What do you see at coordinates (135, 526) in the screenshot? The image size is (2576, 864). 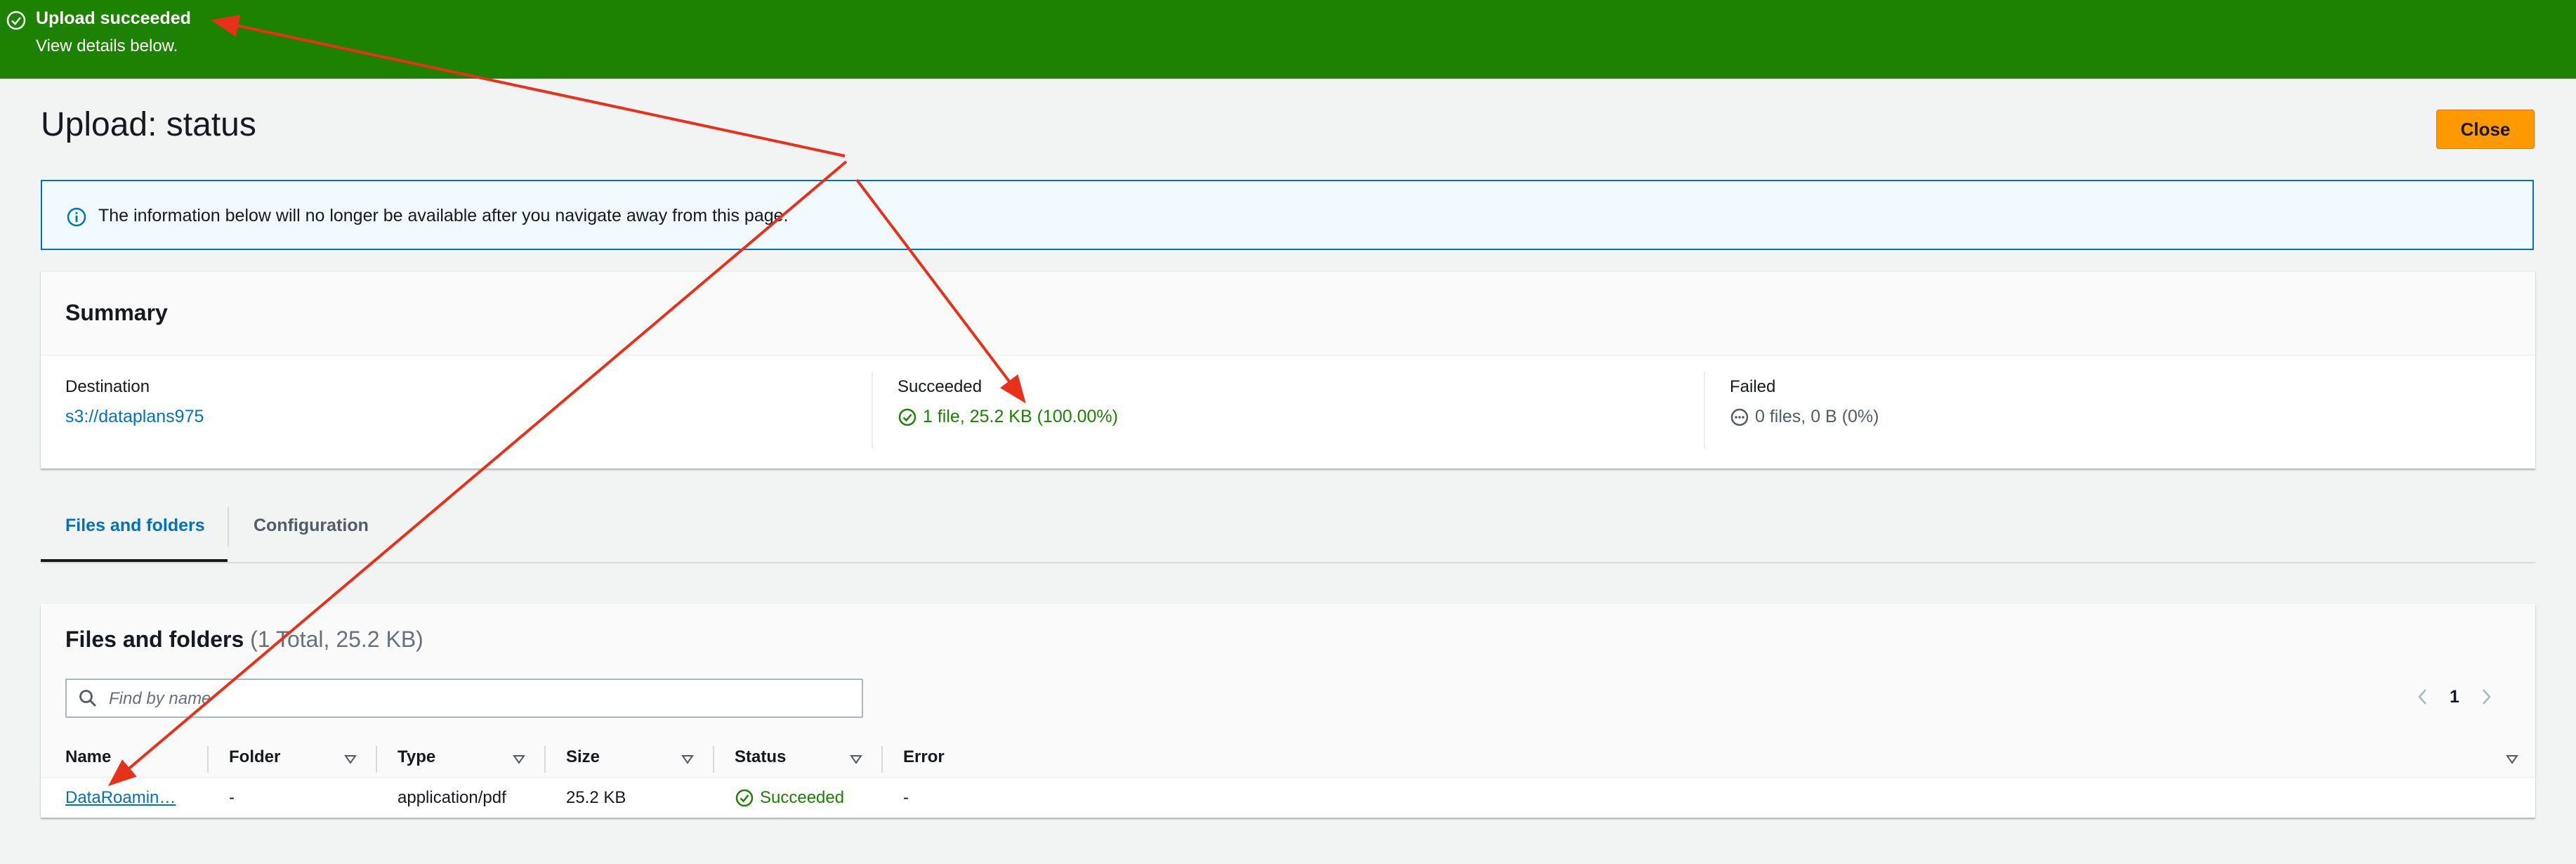 I see `tab-files-and-folders: Files and folders` at bounding box center [135, 526].